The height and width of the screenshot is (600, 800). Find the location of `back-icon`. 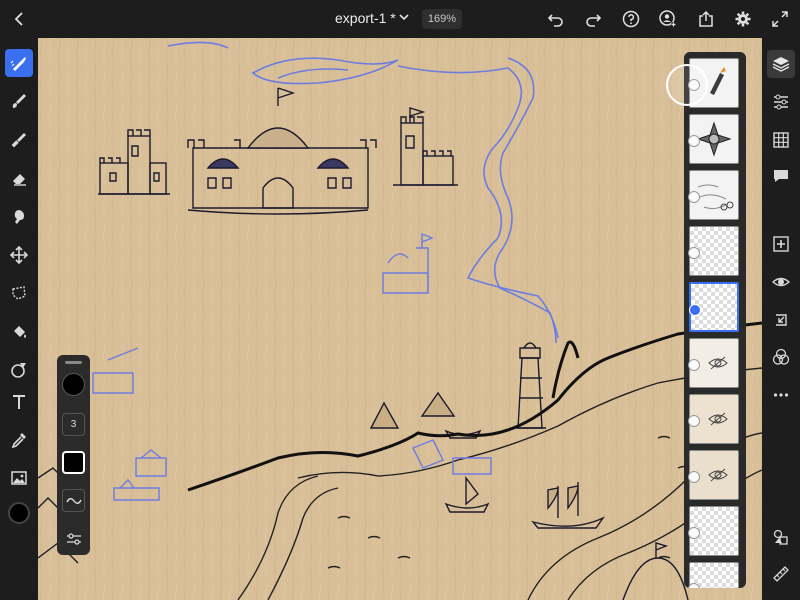

back-icon is located at coordinates (20, 19).